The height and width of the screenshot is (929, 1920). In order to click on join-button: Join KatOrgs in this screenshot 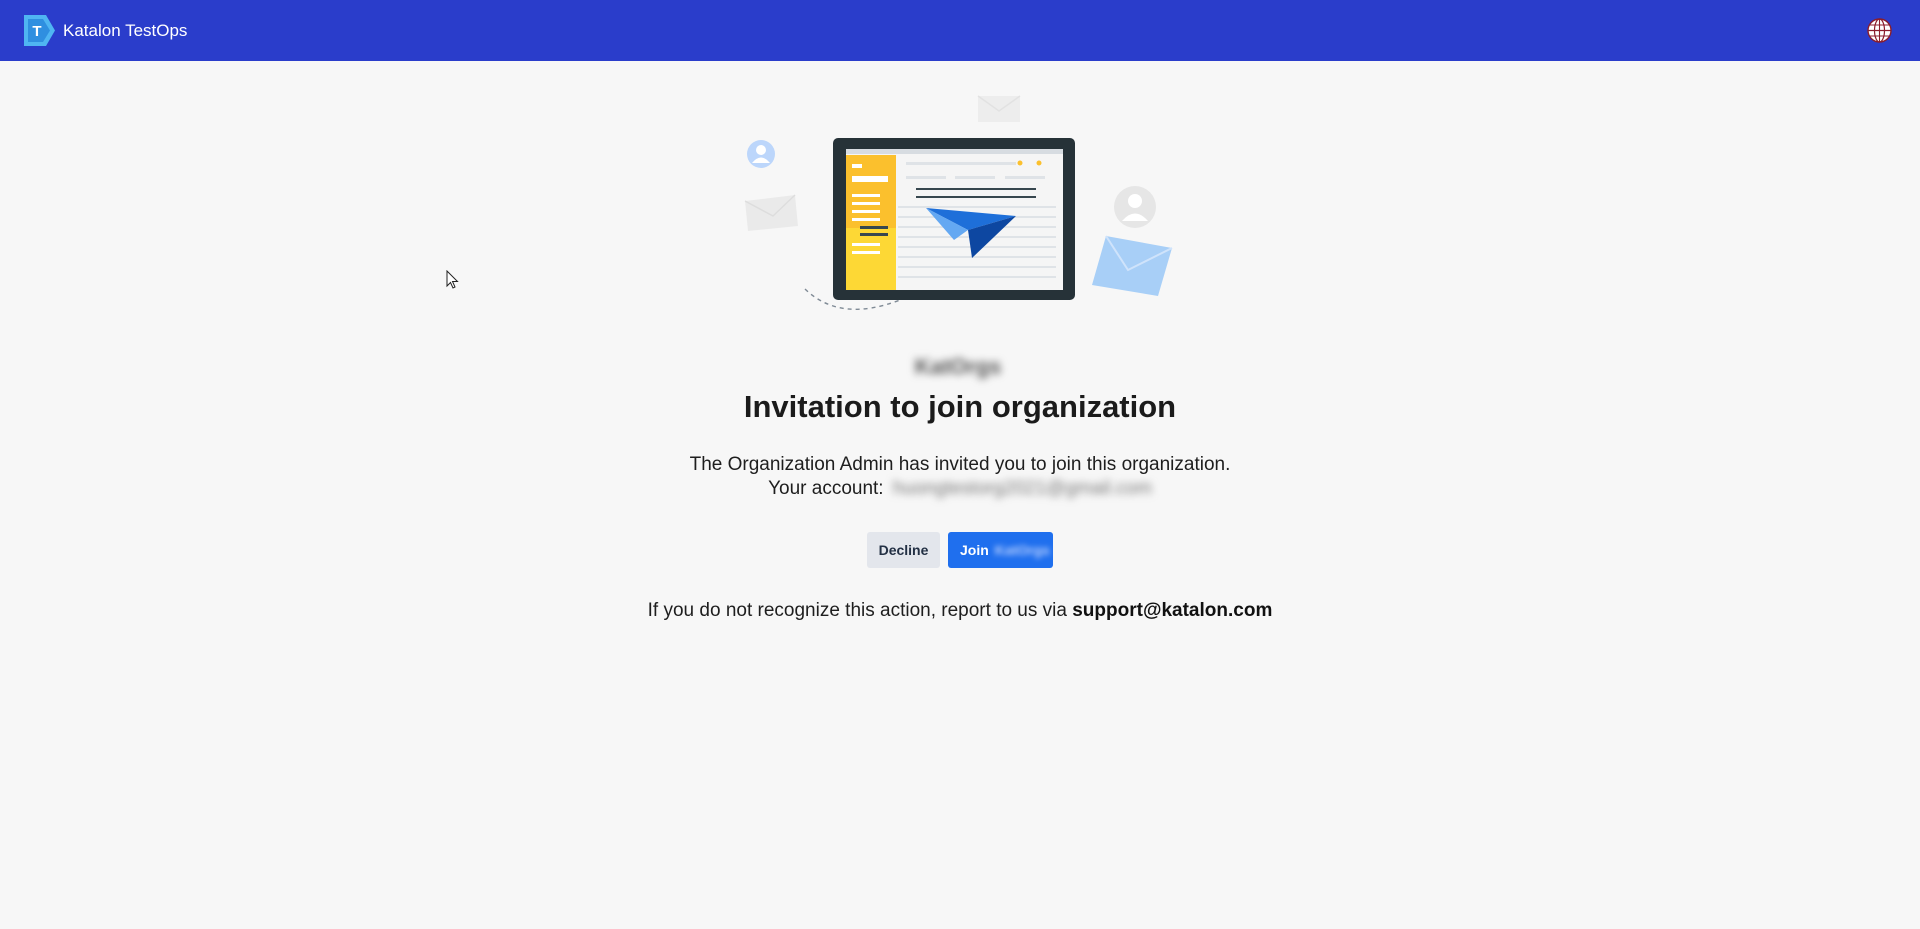, I will do `click(1000, 550)`.